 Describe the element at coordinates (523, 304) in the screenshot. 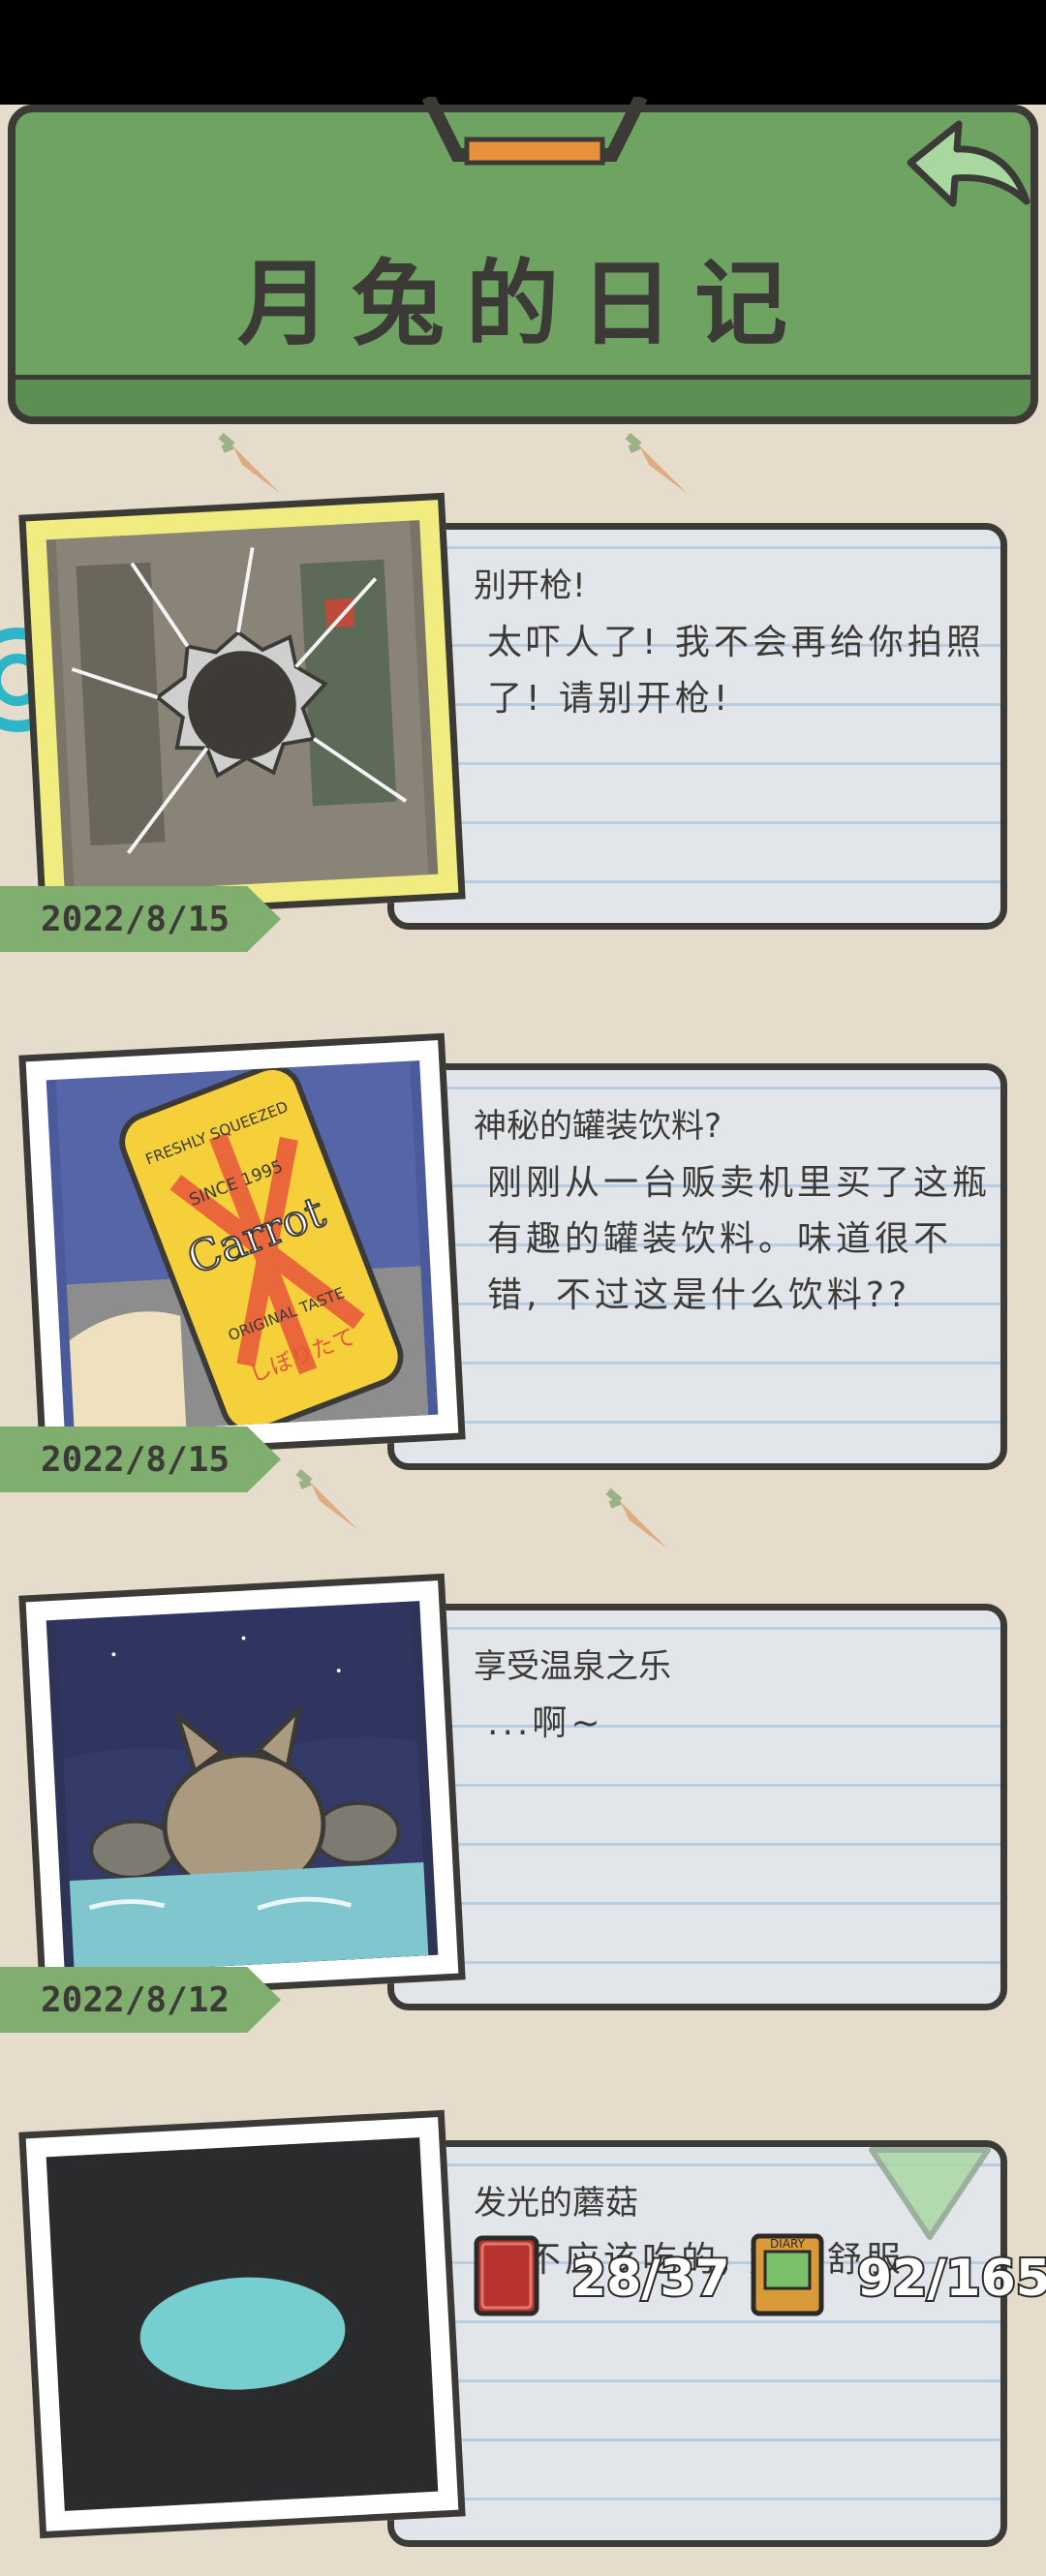

I see `page-title: 月兔的日记` at that location.